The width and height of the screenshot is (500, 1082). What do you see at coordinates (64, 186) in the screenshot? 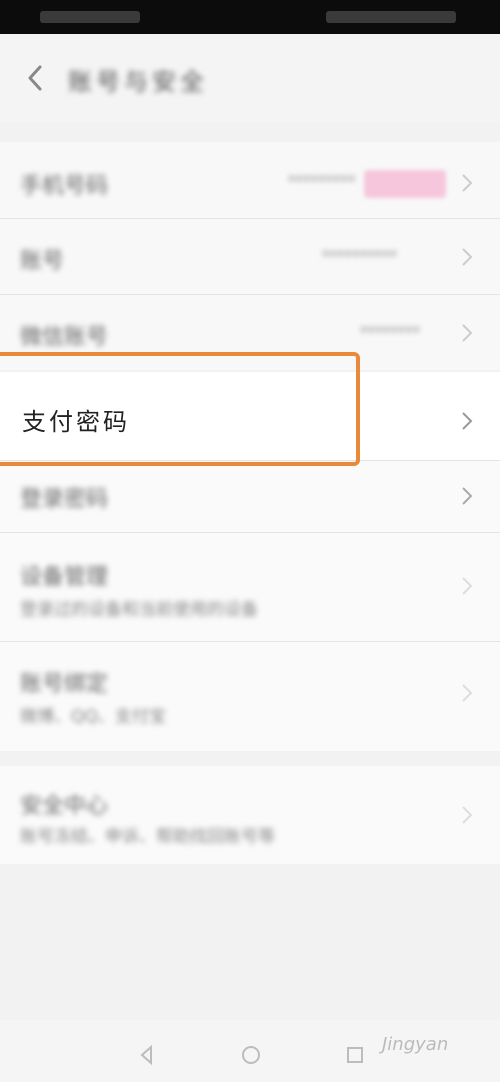
I see `phone-label: 手机号码` at bounding box center [64, 186].